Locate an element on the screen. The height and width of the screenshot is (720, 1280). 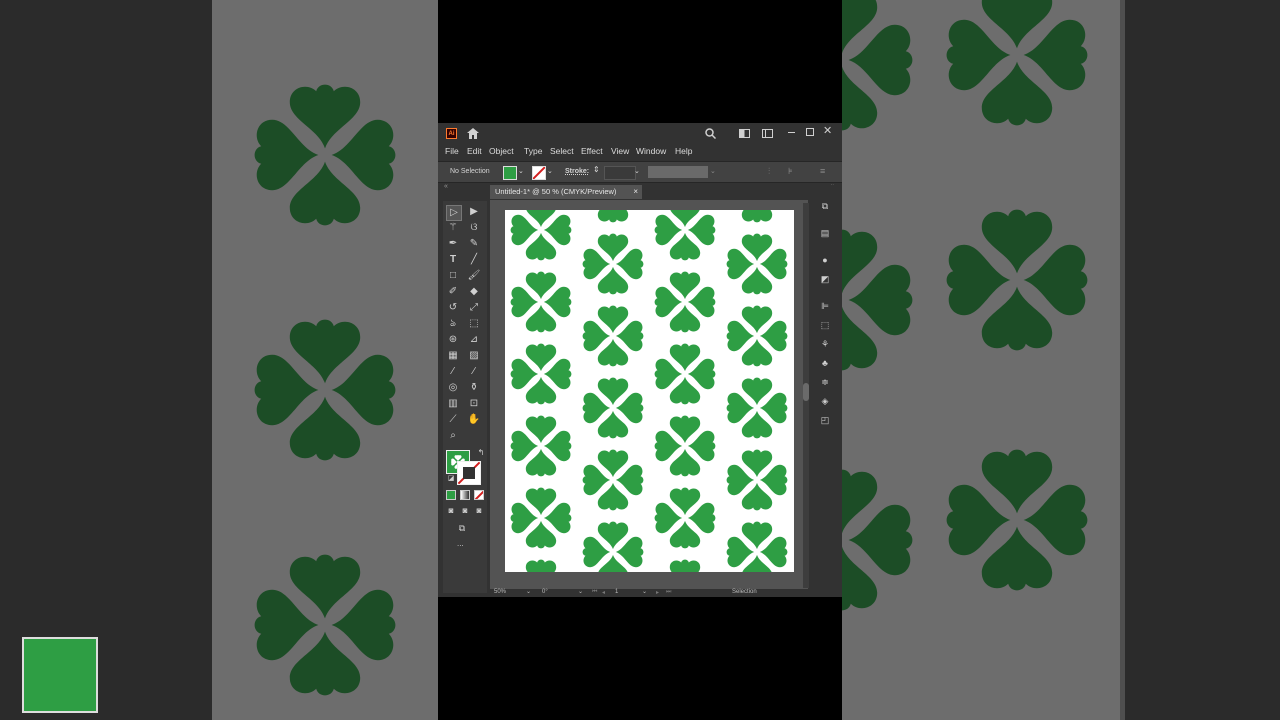
warp-tool-icon: ঌ is located at coordinates (453, 324).